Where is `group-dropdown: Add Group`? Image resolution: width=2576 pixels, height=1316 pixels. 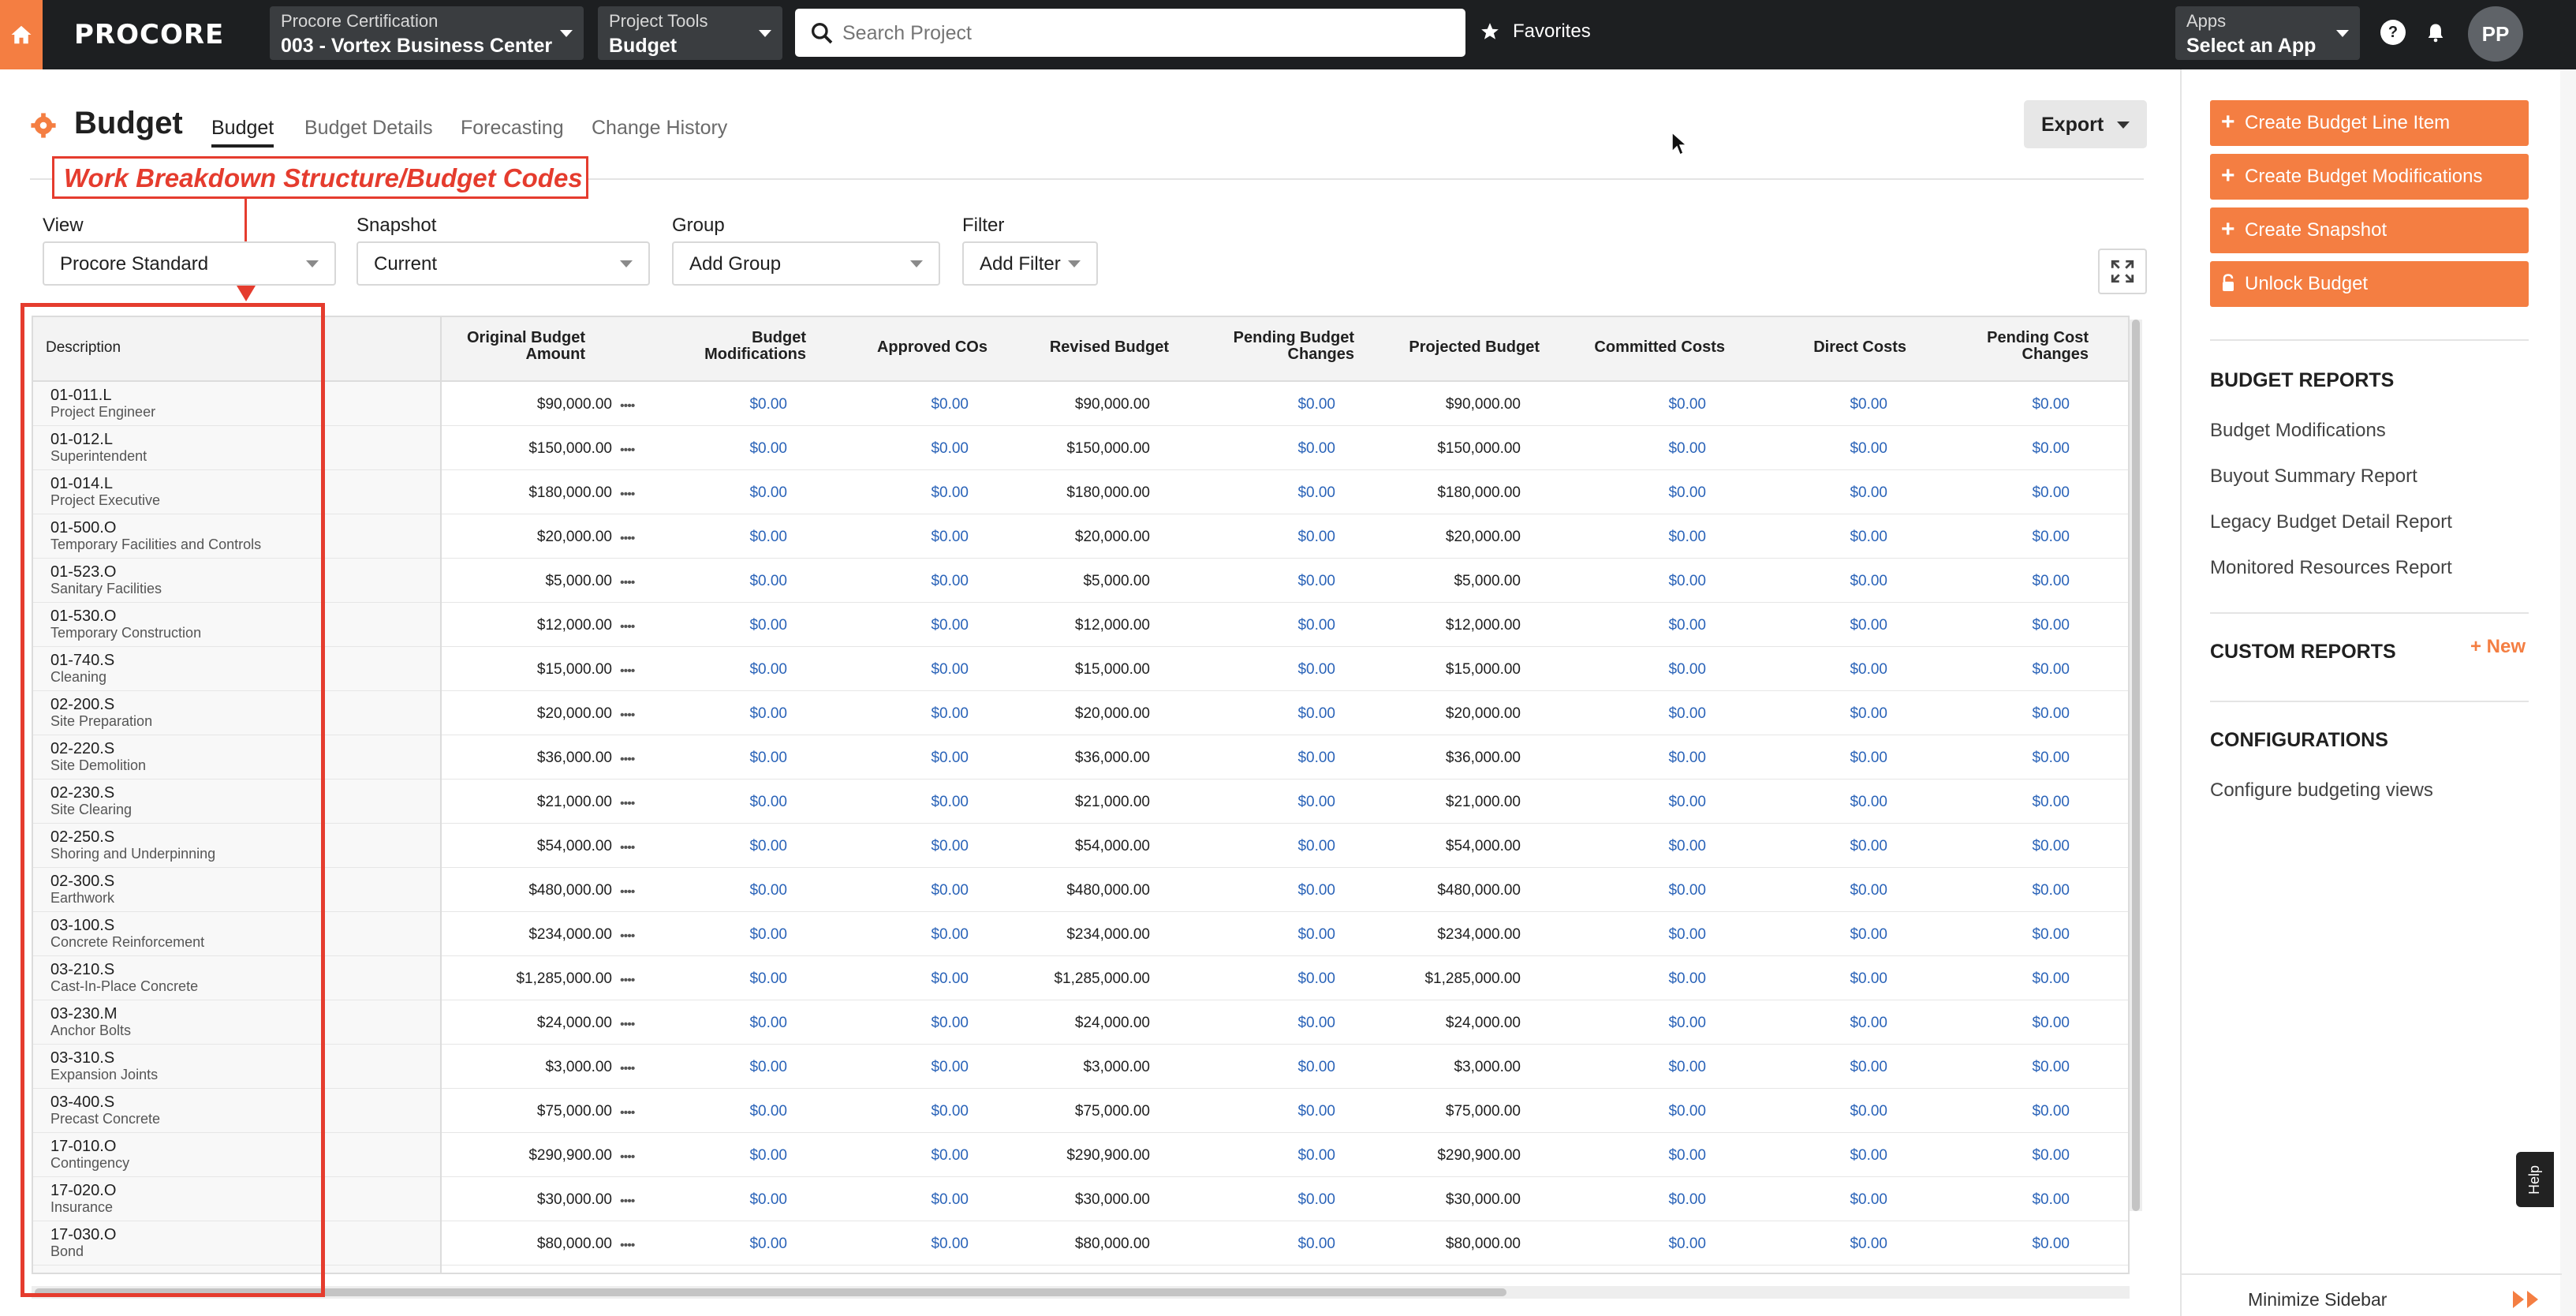
group-dropdown: Add Group is located at coordinates (806, 263).